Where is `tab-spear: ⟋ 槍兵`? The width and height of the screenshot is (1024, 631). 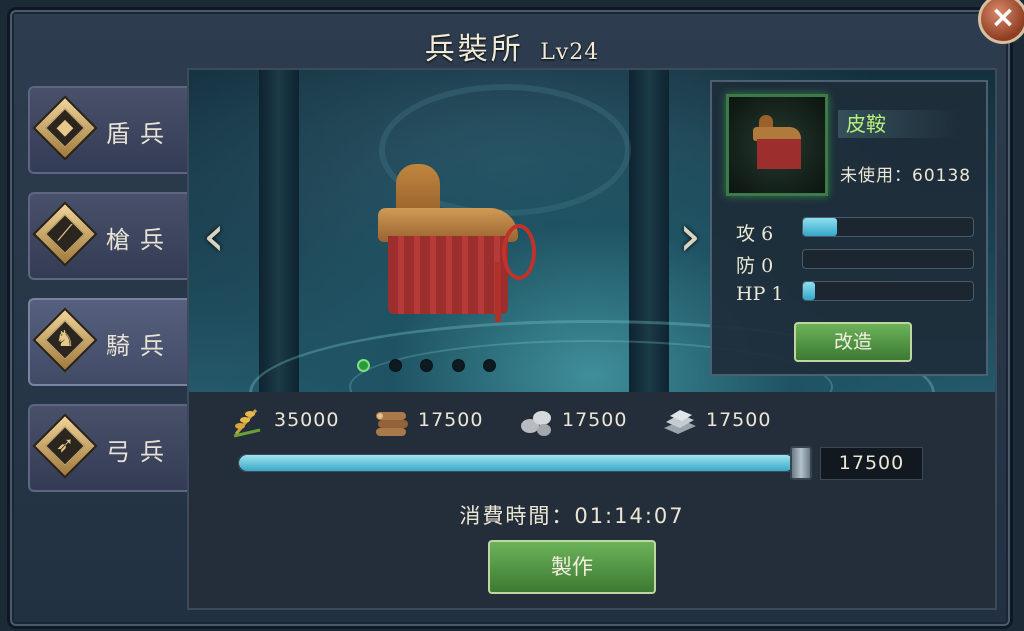
tab-spear: ⟋ 槍兵 is located at coordinates (109, 236).